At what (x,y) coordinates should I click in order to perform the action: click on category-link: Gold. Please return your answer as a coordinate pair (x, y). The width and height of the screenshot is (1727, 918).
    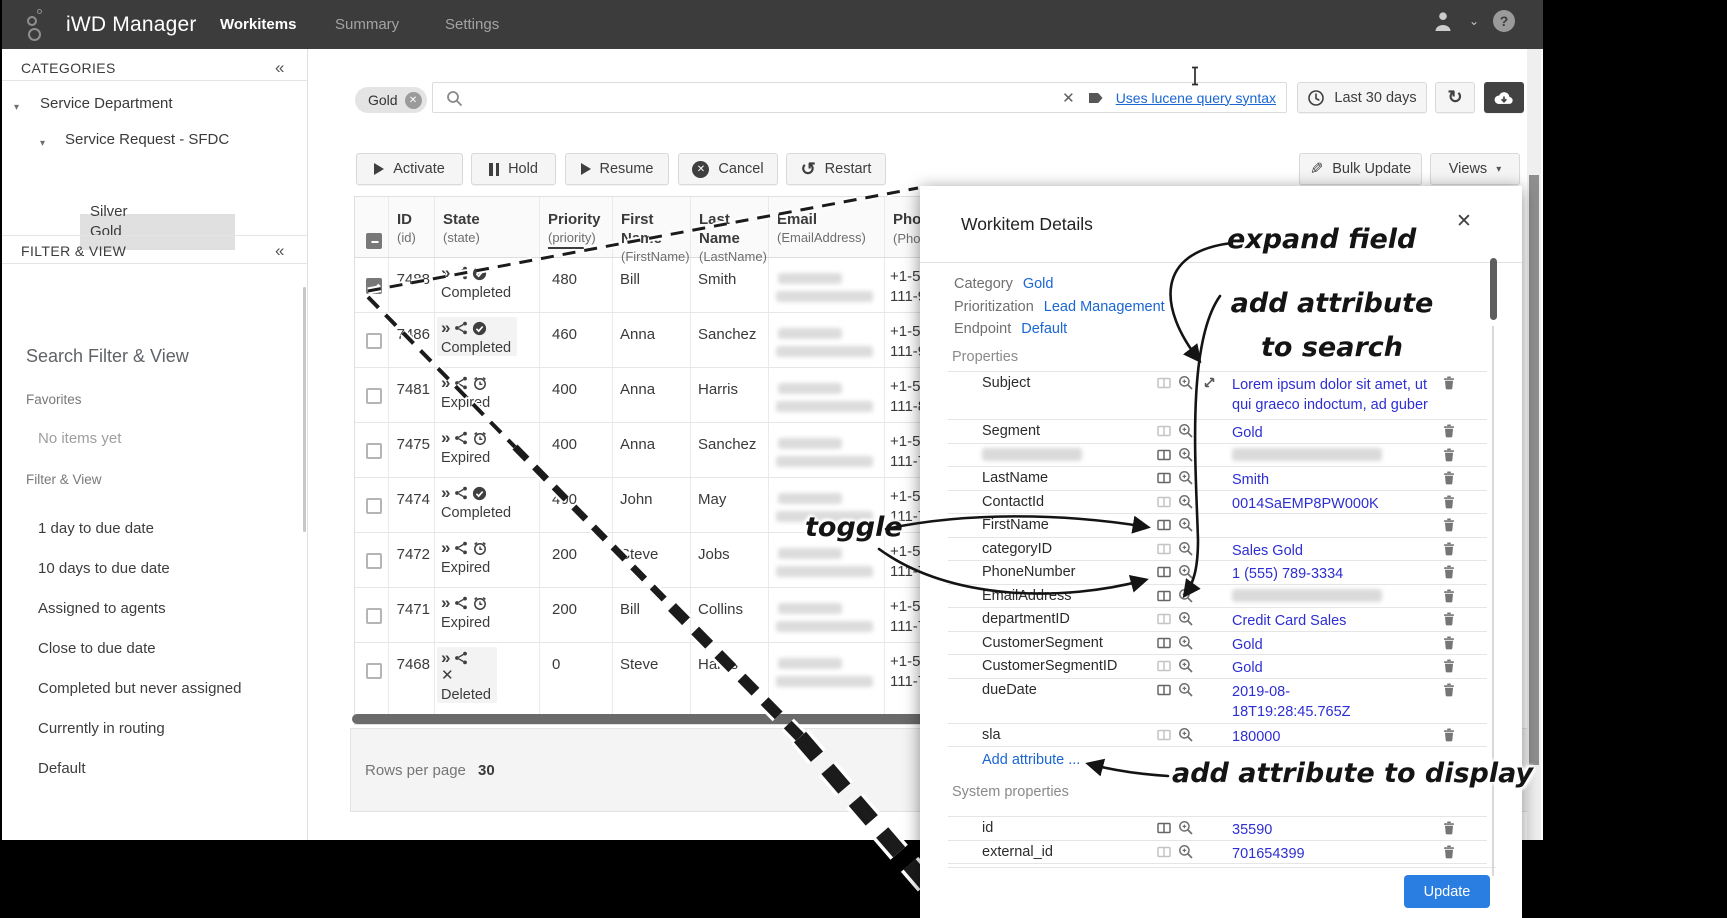
    Looking at the image, I should click on (1038, 284).